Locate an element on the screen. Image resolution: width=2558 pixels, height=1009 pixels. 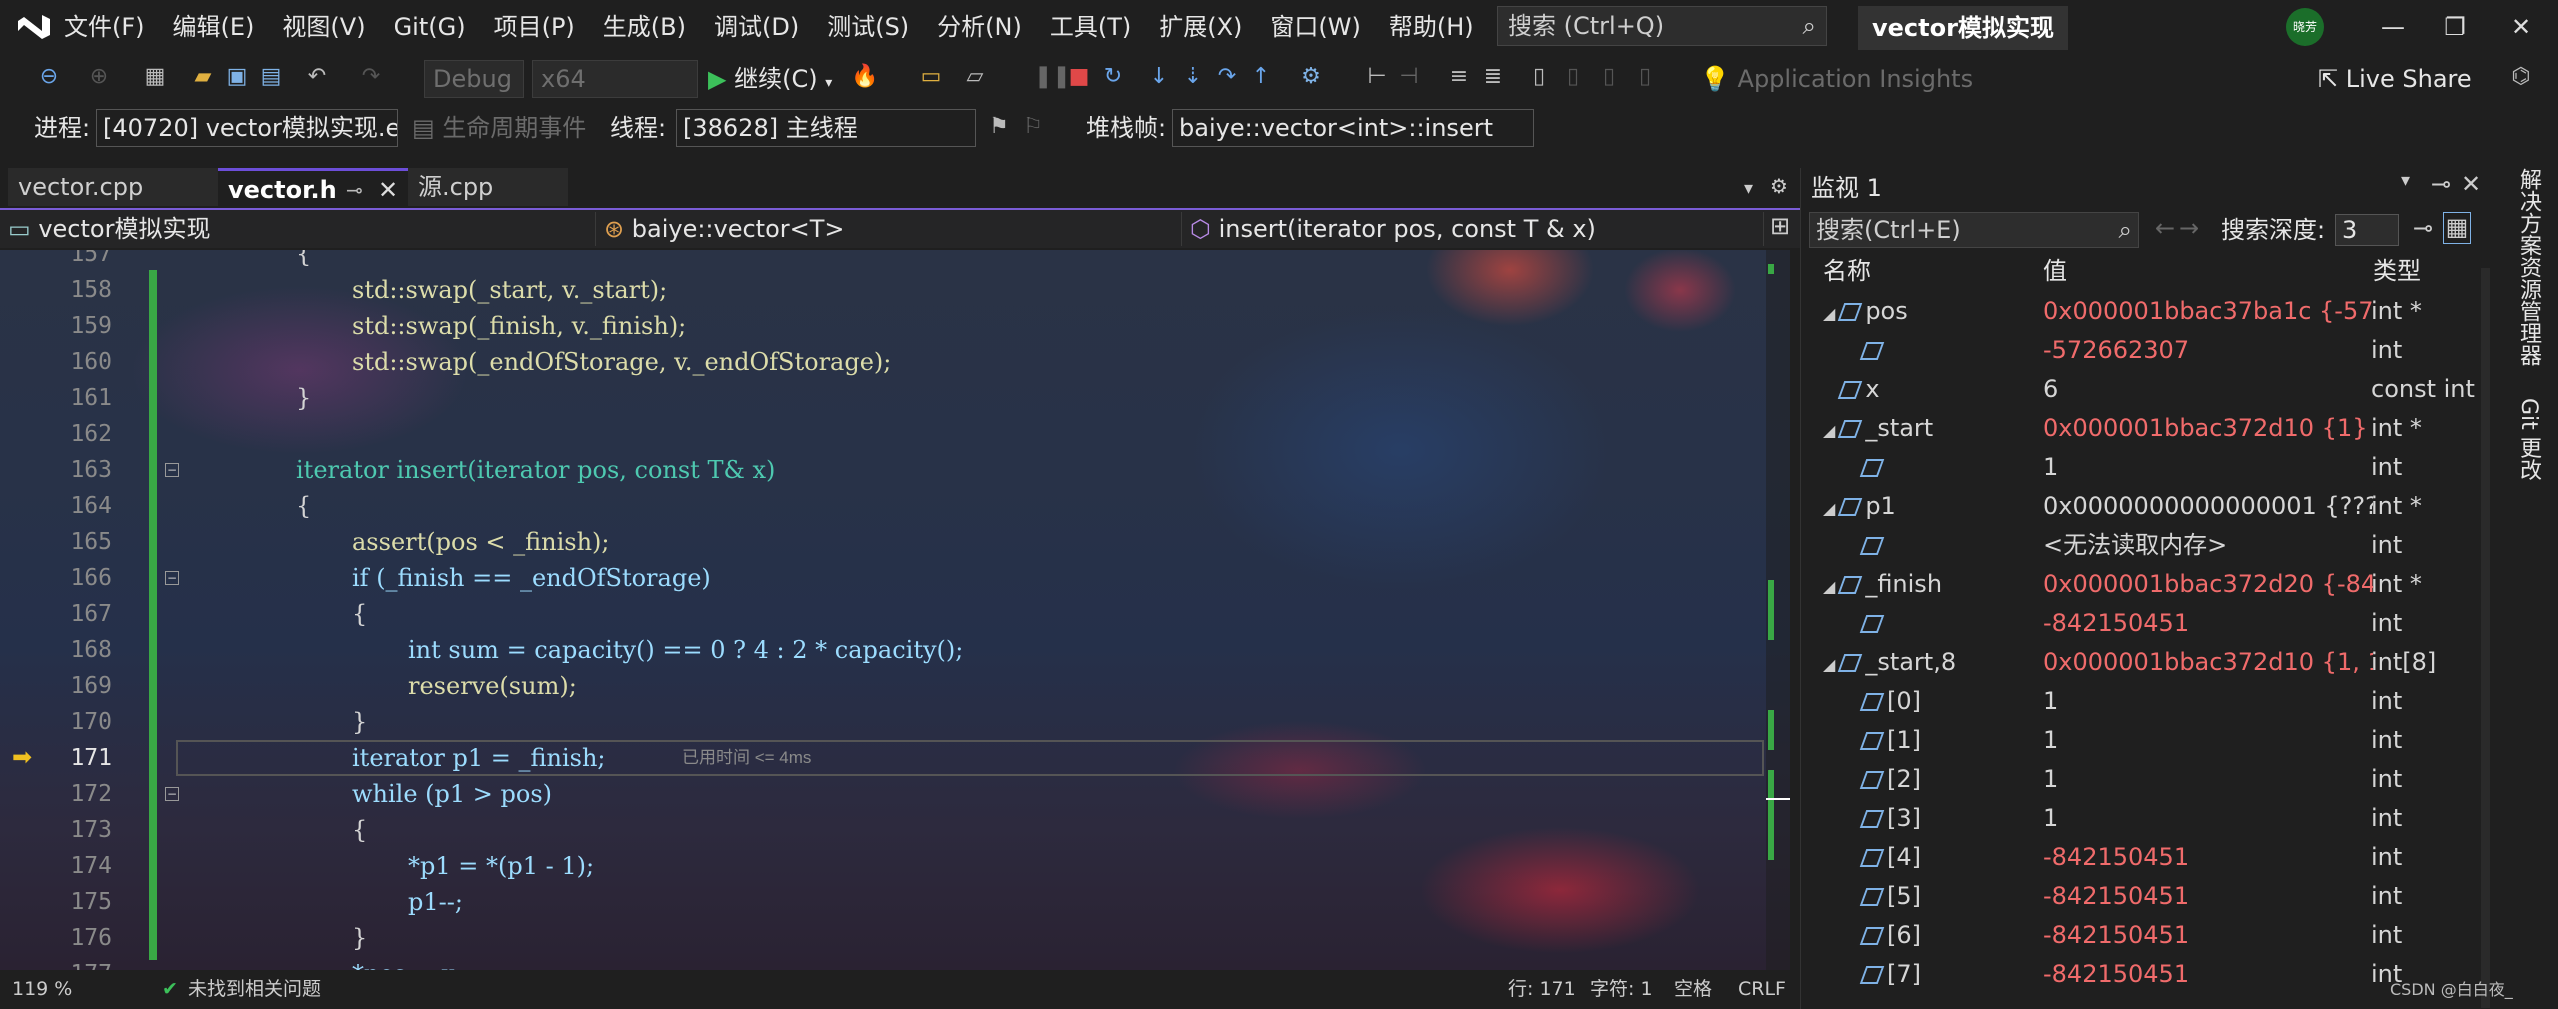
application-insights-button: 💡 Application Insights is located at coordinates (1836, 79).